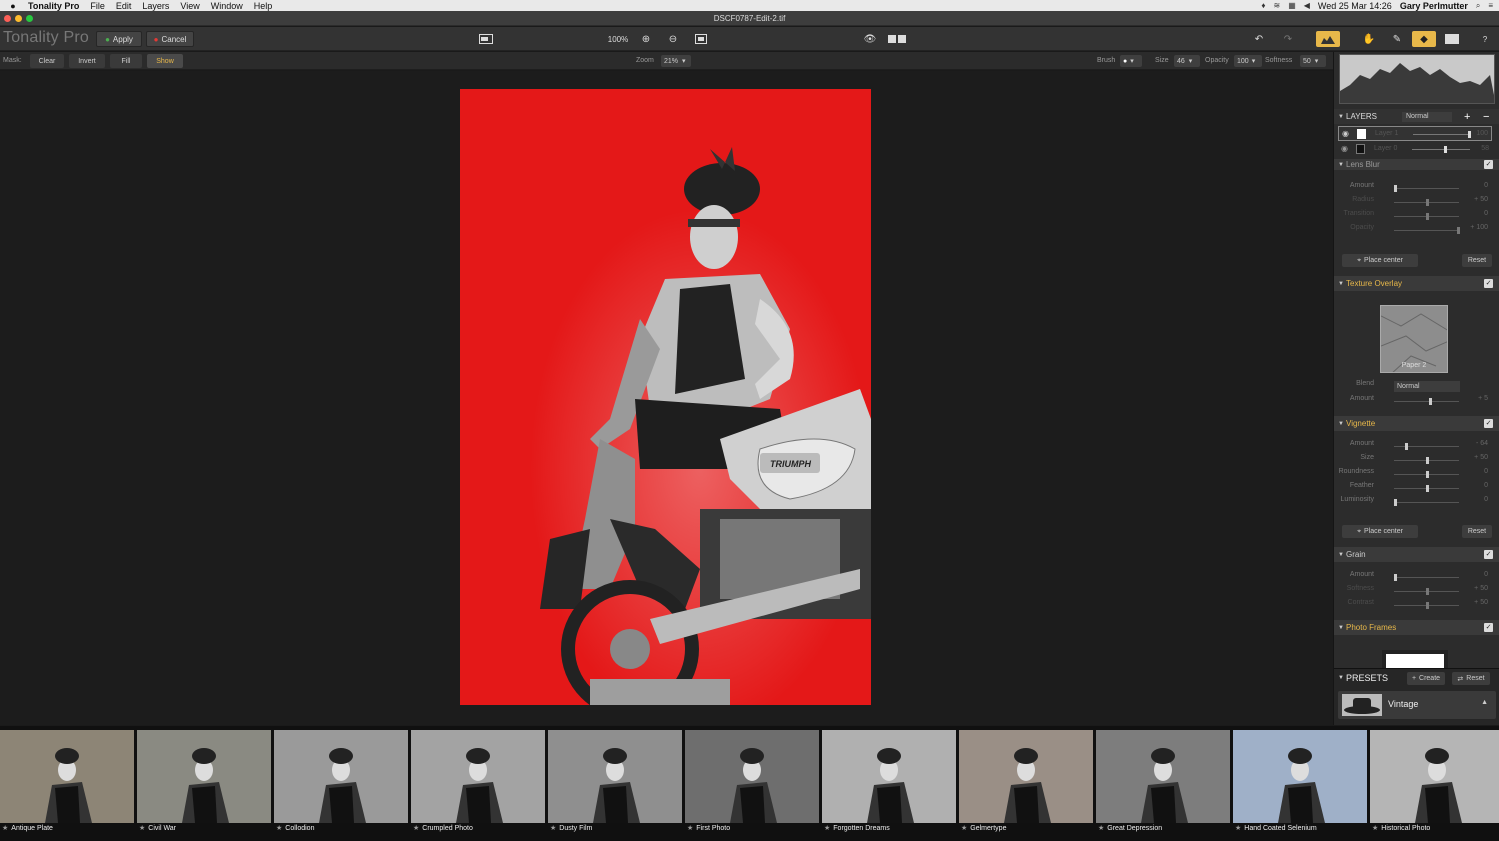 This screenshot has width=1499, height=841. I want to click on vignette-luminosity-slider, so click(1426, 502).